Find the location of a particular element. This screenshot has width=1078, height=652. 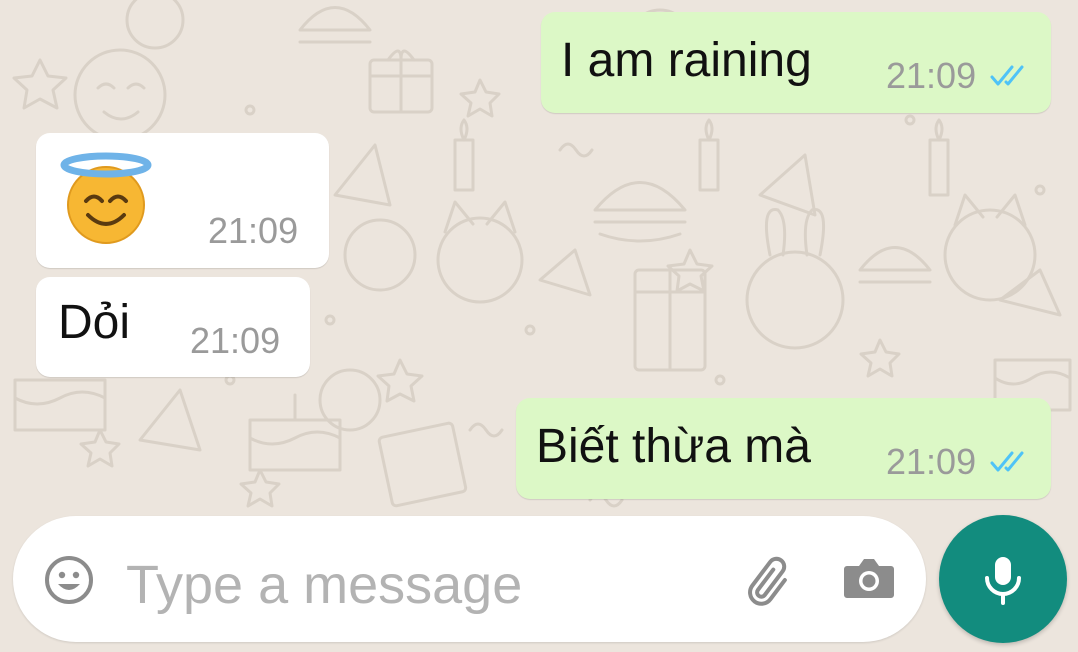

message-text: Biết thừa mà is located at coordinates (673, 446).